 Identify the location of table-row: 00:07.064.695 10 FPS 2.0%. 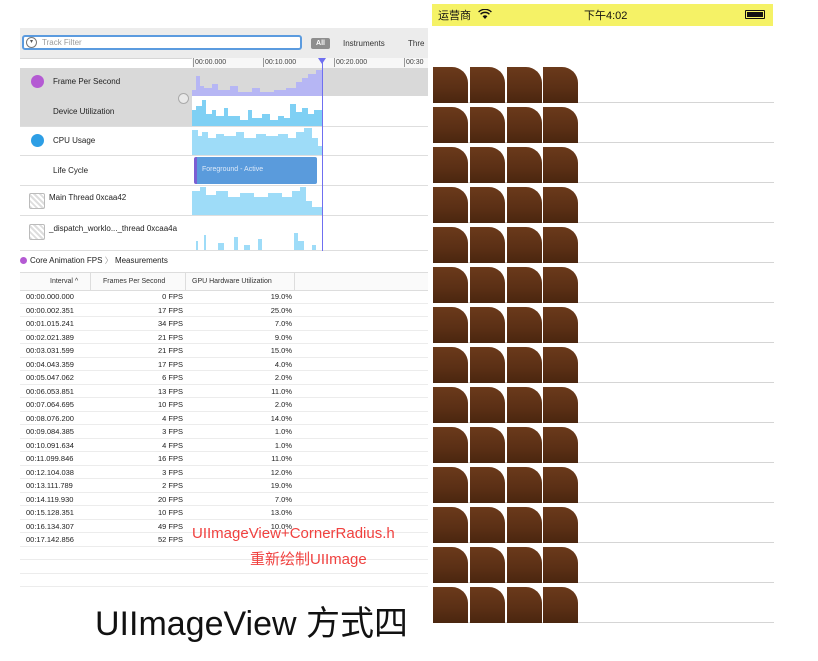
(224, 405).